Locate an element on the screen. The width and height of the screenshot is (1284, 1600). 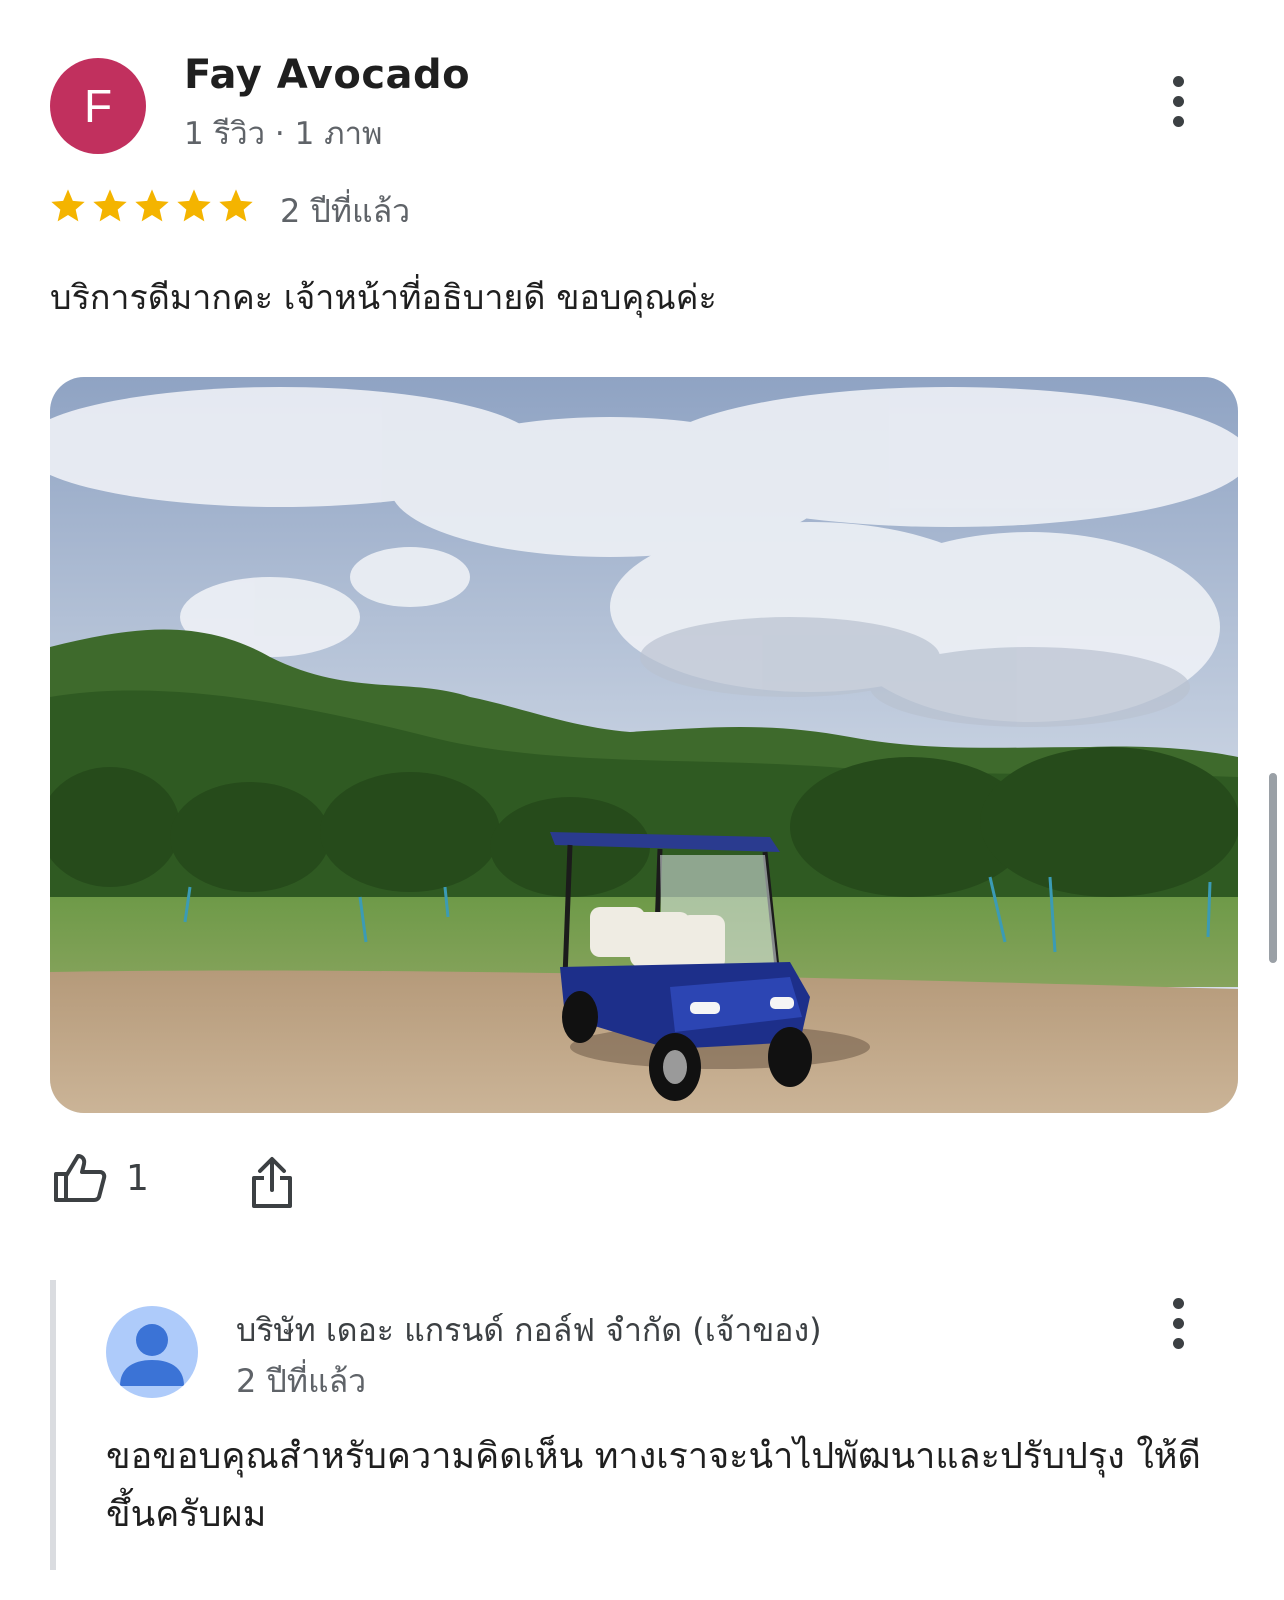
reply-more-button is located at coordinates (1178, 1323).